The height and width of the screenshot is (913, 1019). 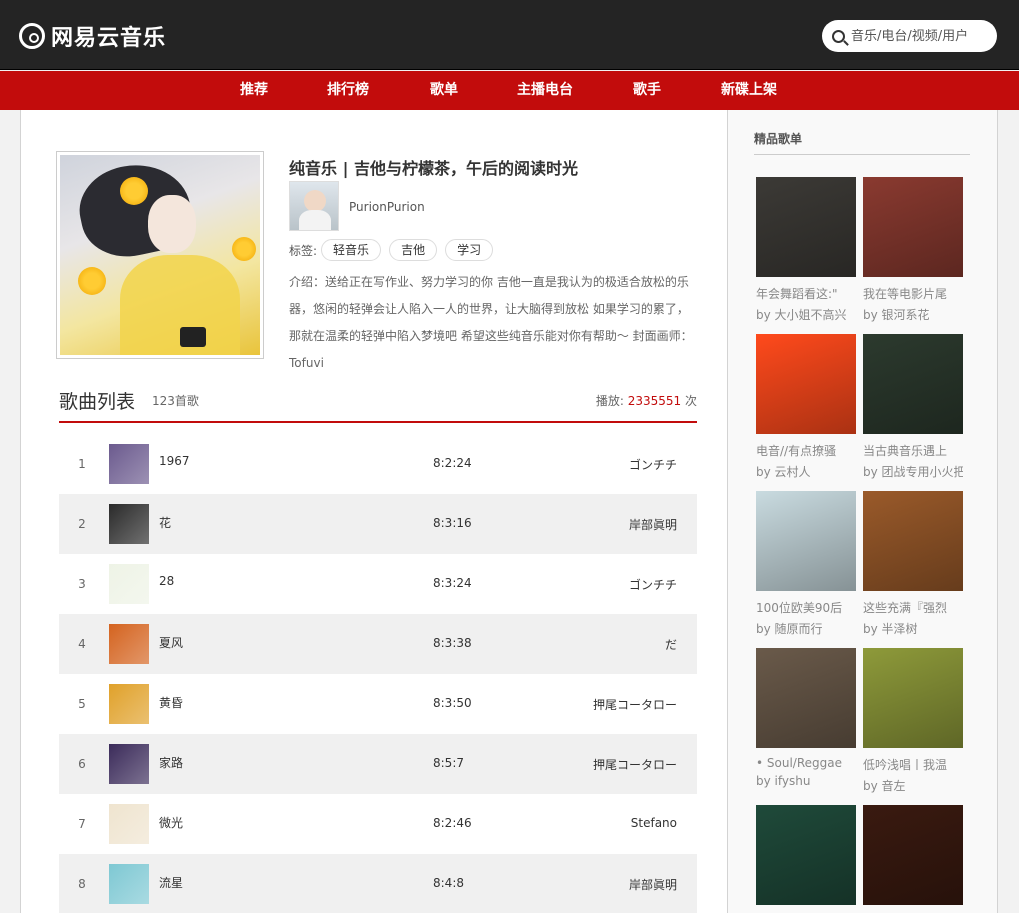 What do you see at coordinates (913, 628) in the screenshot?
I see `playlist-card-creator: by 半泽树` at bounding box center [913, 628].